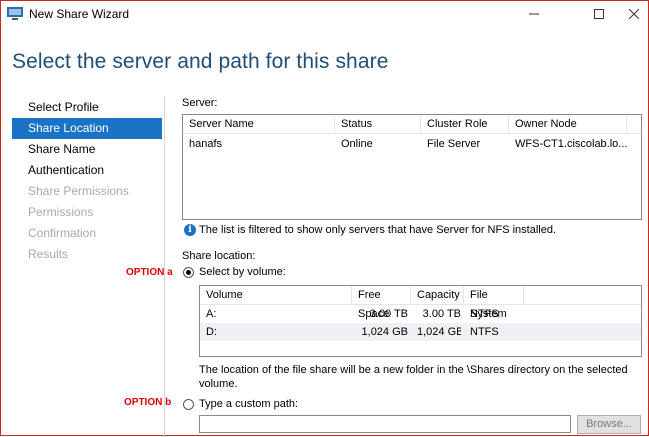  Describe the element at coordinates (211, 314) in the screenshot. I see `volume-cell: A:` at that location.